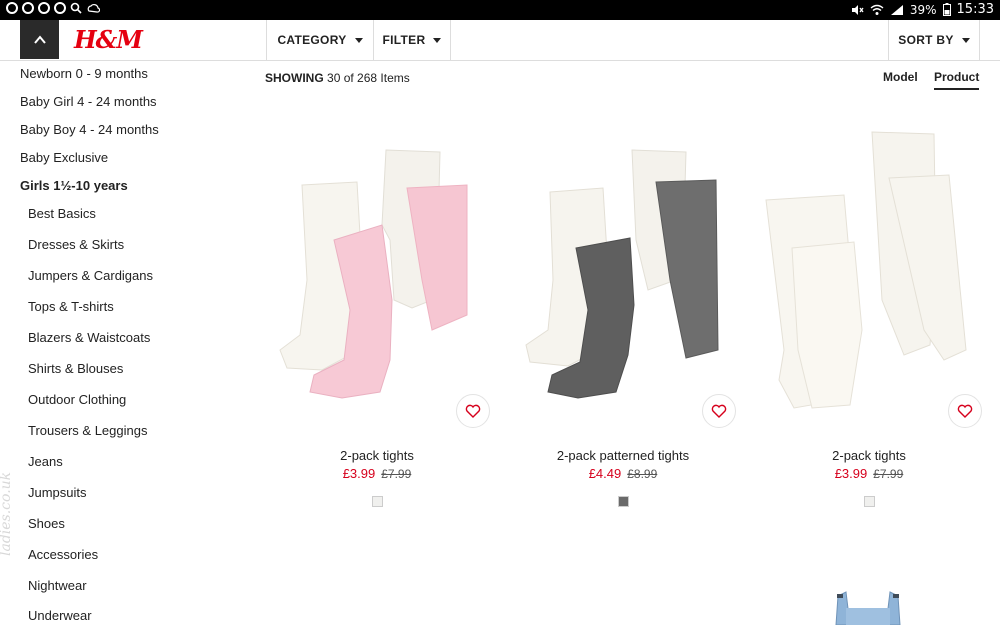 This screenshot has width=1000, height=625. I want to click on product-prices: £4.49 £8.99, so click(623, 473).